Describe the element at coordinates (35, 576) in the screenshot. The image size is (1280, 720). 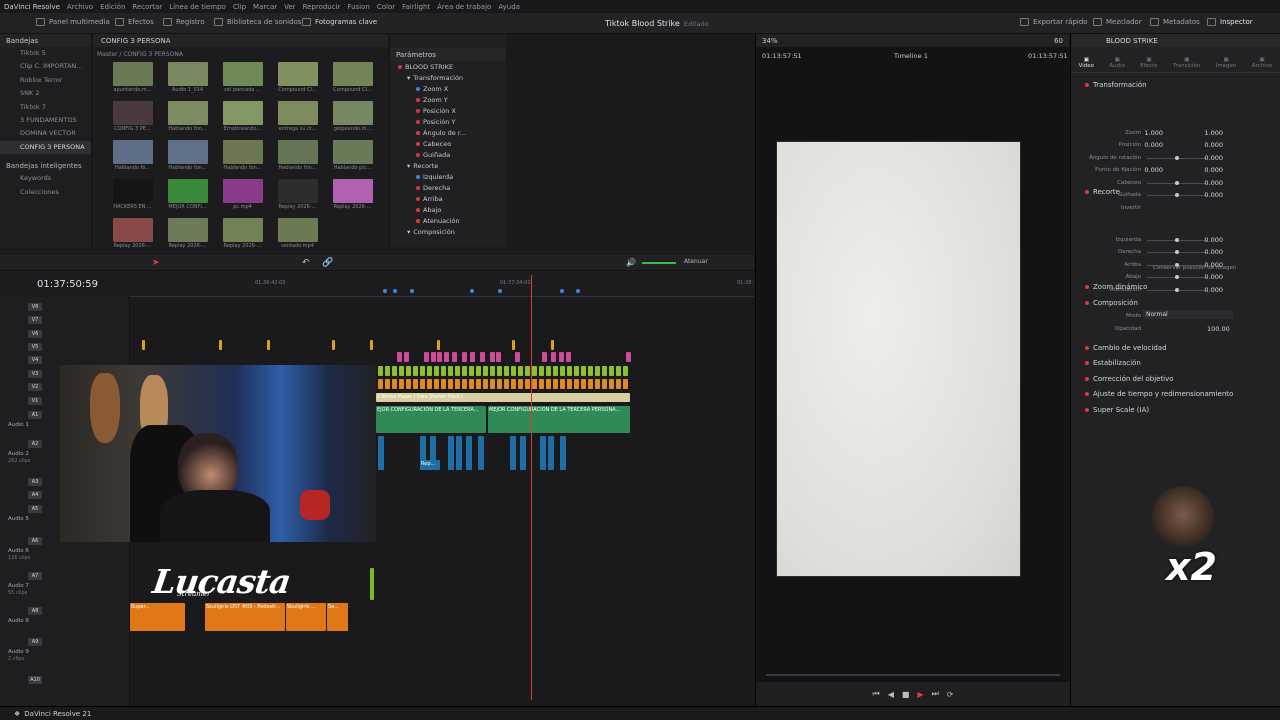
I see `track-id: A7` at that location.